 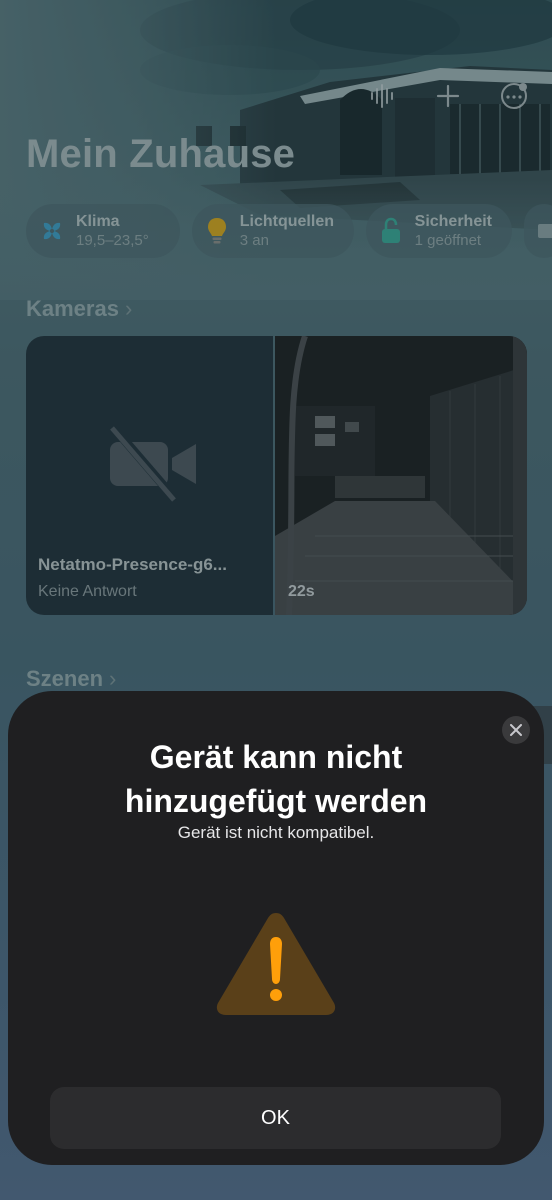 What do you see at coordinates (98, 221) in the screenshot?
I see `chip-label: Klima` at bounding box center [98, 221].